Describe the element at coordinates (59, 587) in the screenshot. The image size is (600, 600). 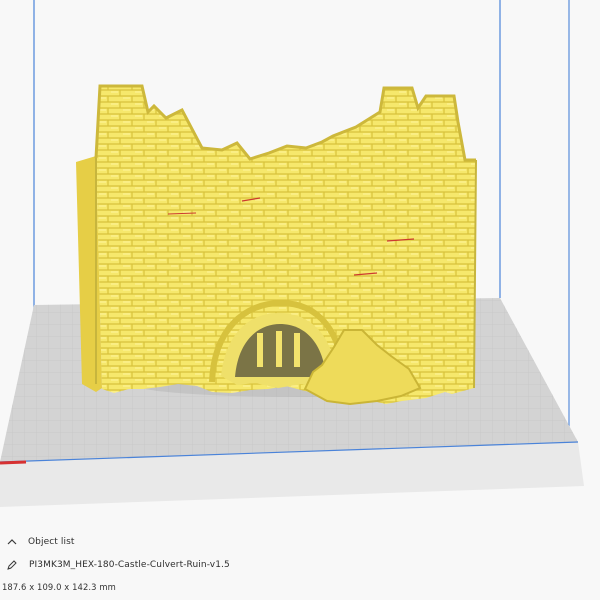
I see `object-dimensions: 187.6 x 109.0 x 142.3 mm` at that location.